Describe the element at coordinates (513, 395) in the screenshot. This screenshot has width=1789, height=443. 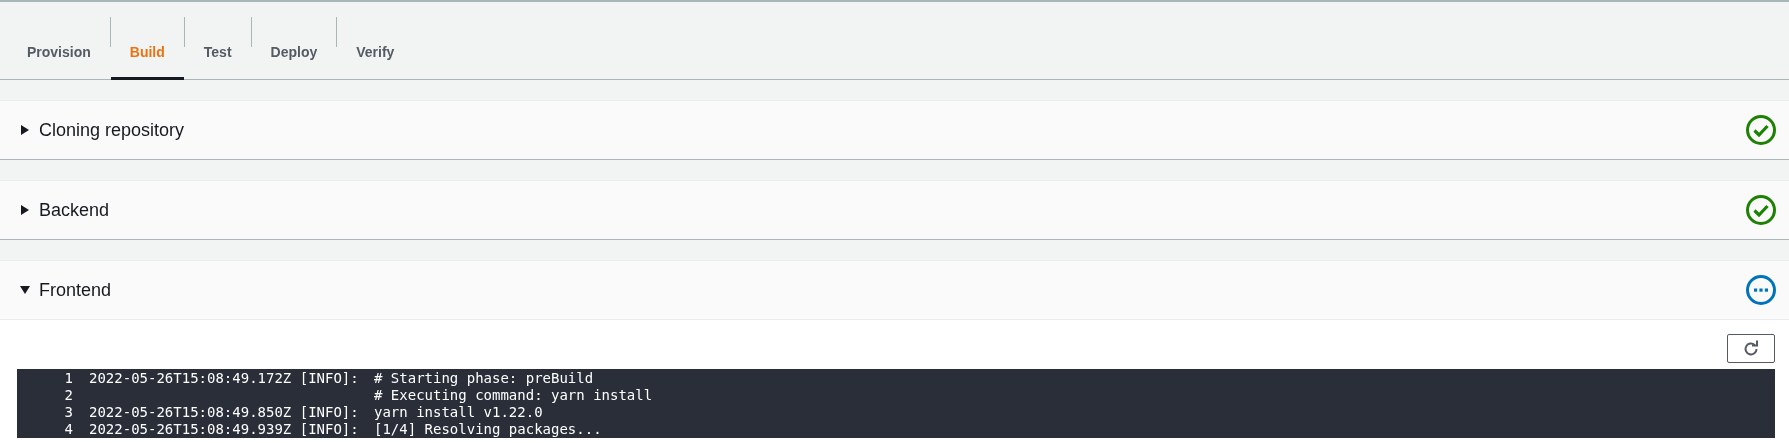
I see `log-message: # Executing command: yarn install` at that location.